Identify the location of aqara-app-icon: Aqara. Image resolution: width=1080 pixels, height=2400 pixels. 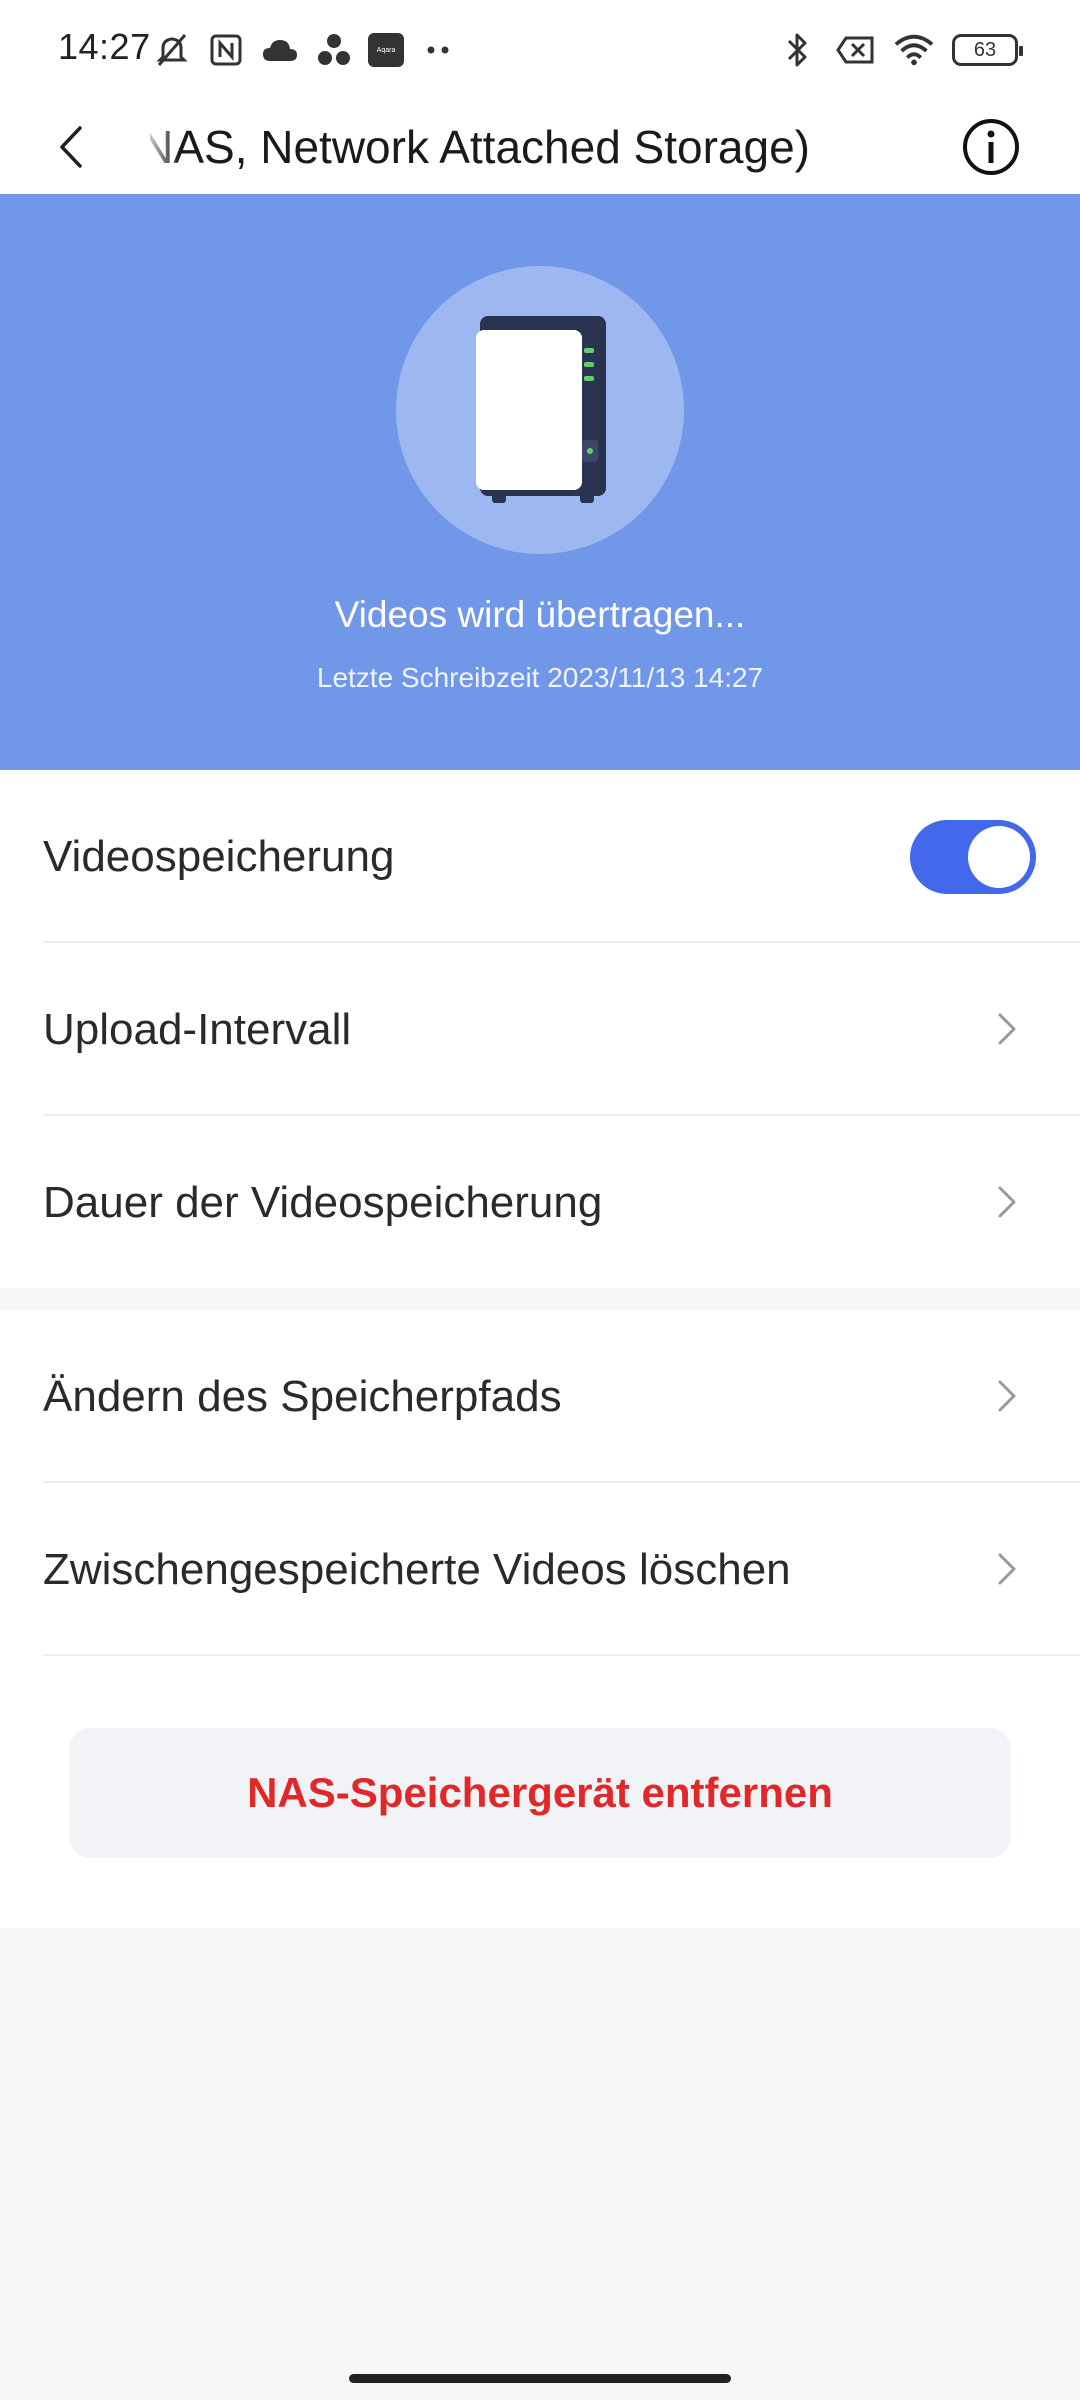
(386, 50).